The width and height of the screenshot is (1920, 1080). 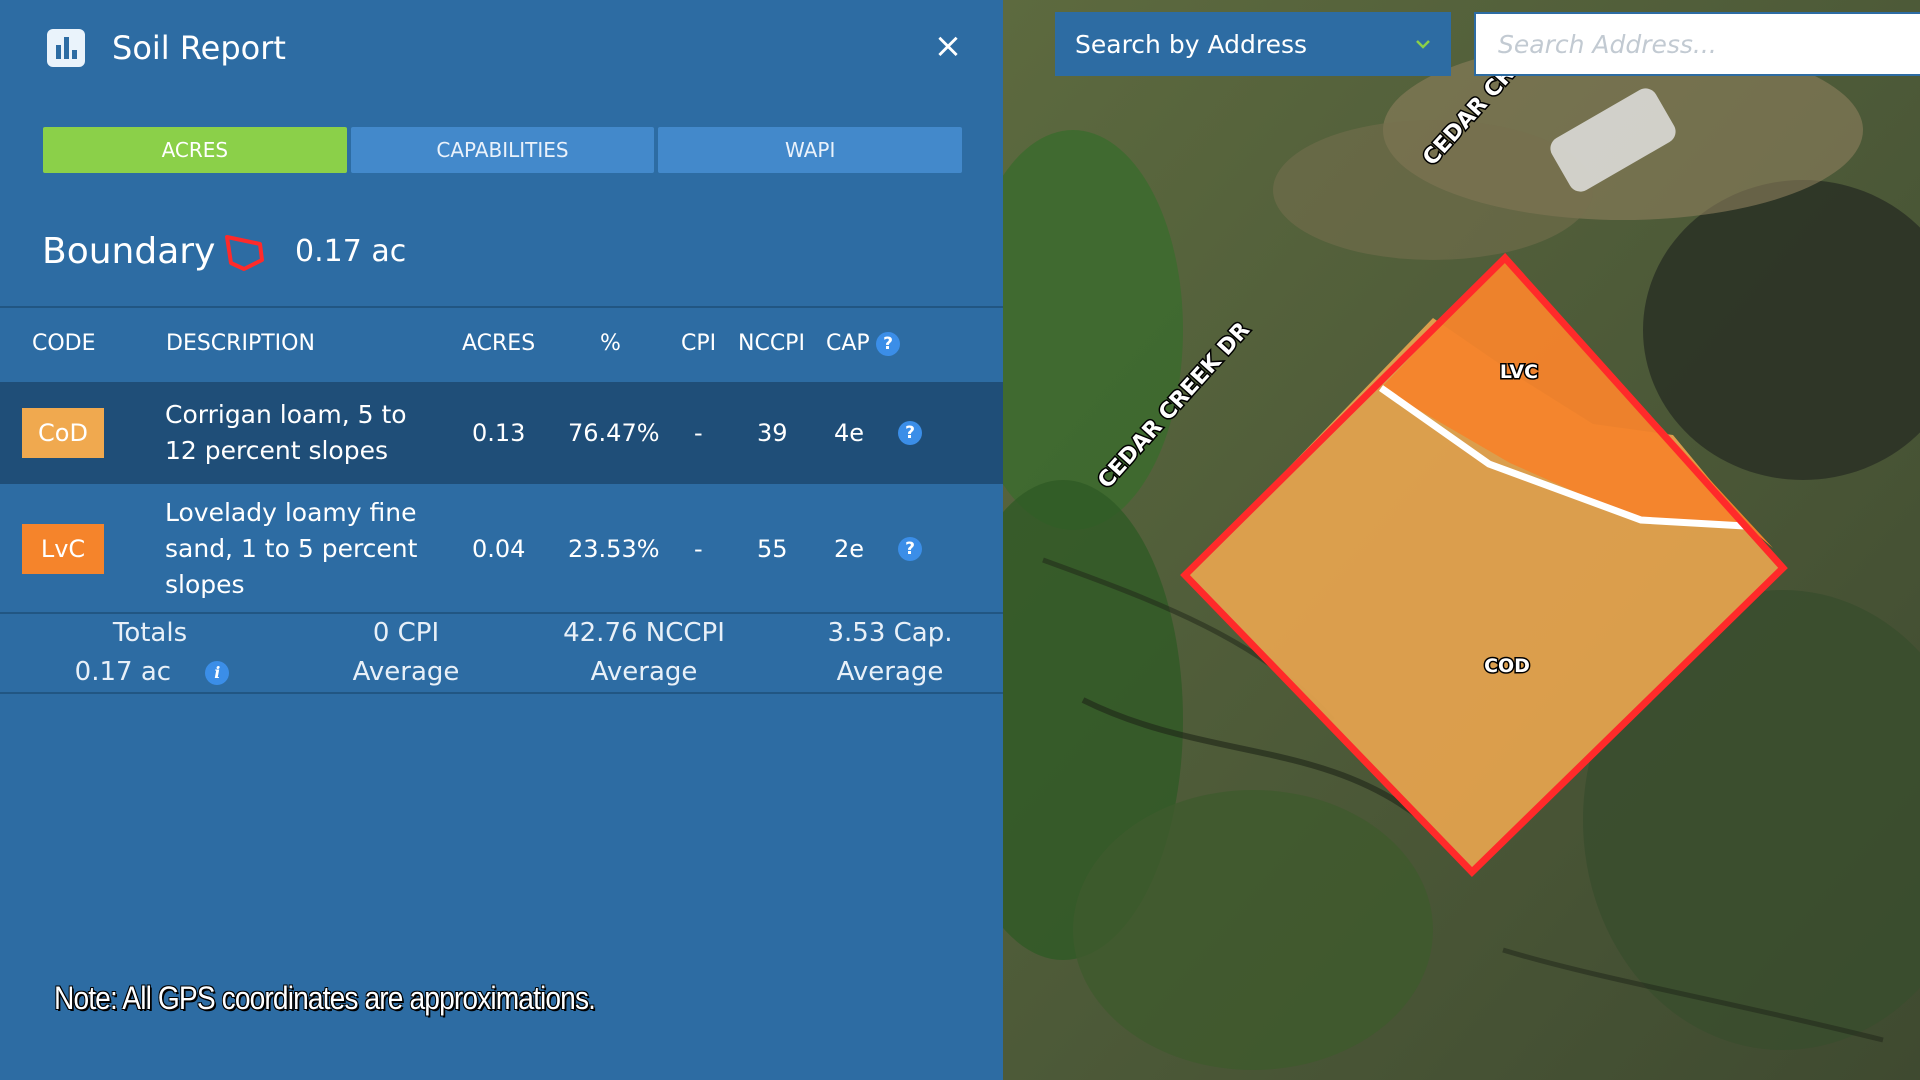 I want to click on soil-description: Corrigan loam, 5 to 12 percent slopes, so click(x=286, y=432).